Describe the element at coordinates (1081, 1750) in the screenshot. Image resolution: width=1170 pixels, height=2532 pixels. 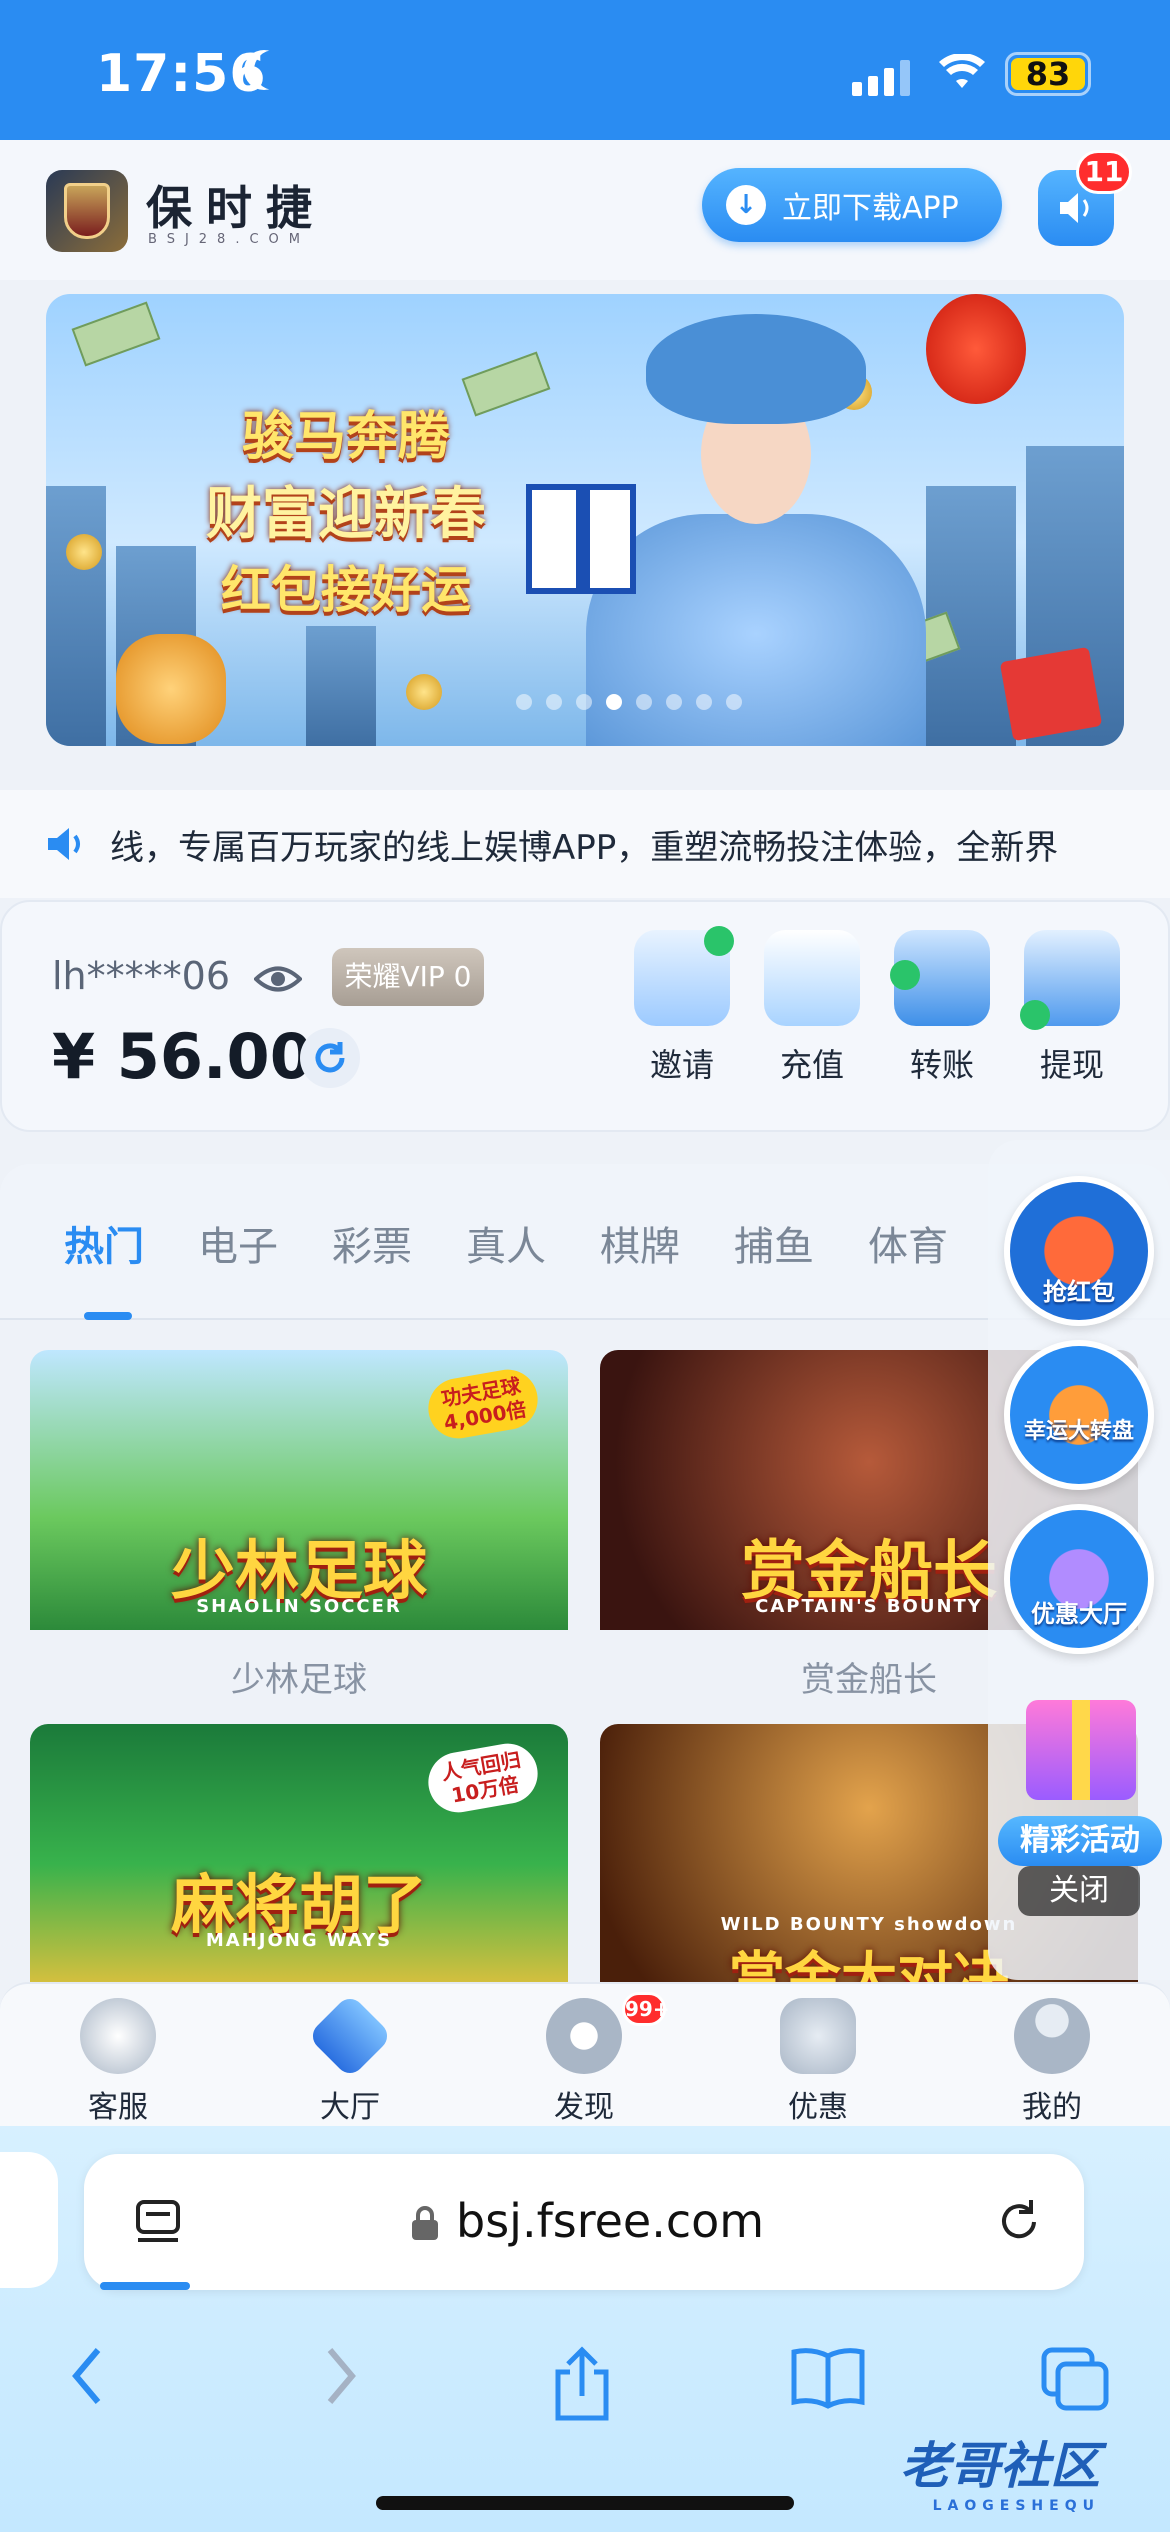
I see `gift-icon` at that location.